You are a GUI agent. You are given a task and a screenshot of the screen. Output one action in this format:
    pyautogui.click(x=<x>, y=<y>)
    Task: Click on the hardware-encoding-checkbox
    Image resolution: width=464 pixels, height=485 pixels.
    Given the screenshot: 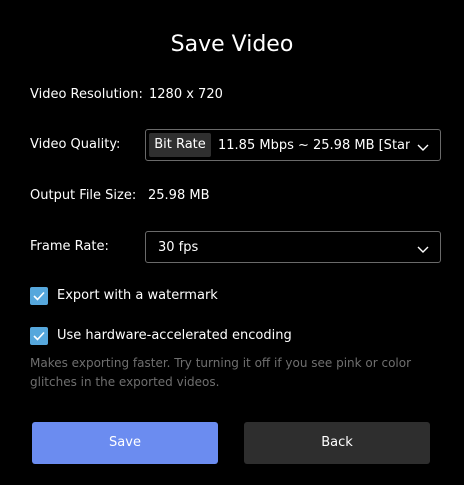 What is the action you would take?
    pyautogui.click(x=39, y=336)
    